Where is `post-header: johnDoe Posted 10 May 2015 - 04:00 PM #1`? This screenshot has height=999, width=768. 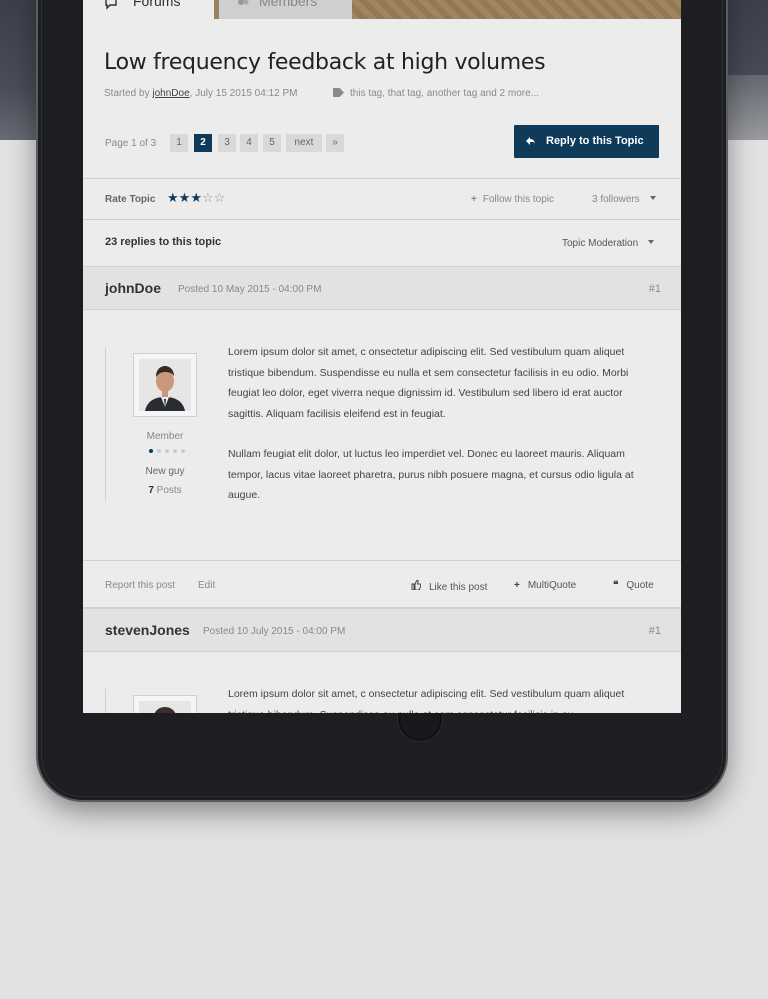 post-header: johnDoe Posted 10 May 2015 - 04:00 PM #1 is located at coordinates (382, 288).